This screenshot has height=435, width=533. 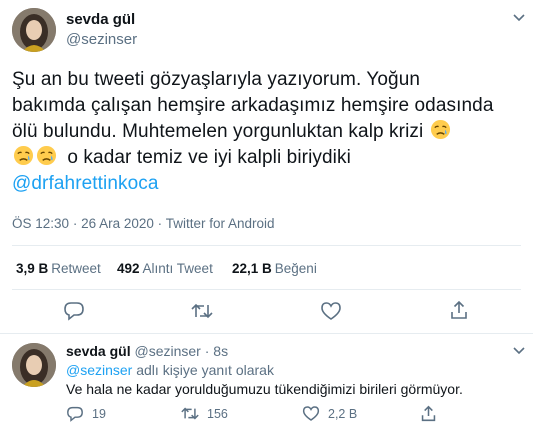 I want to click on reply-like-count: 2,2 B, so click(x=343, y=413).